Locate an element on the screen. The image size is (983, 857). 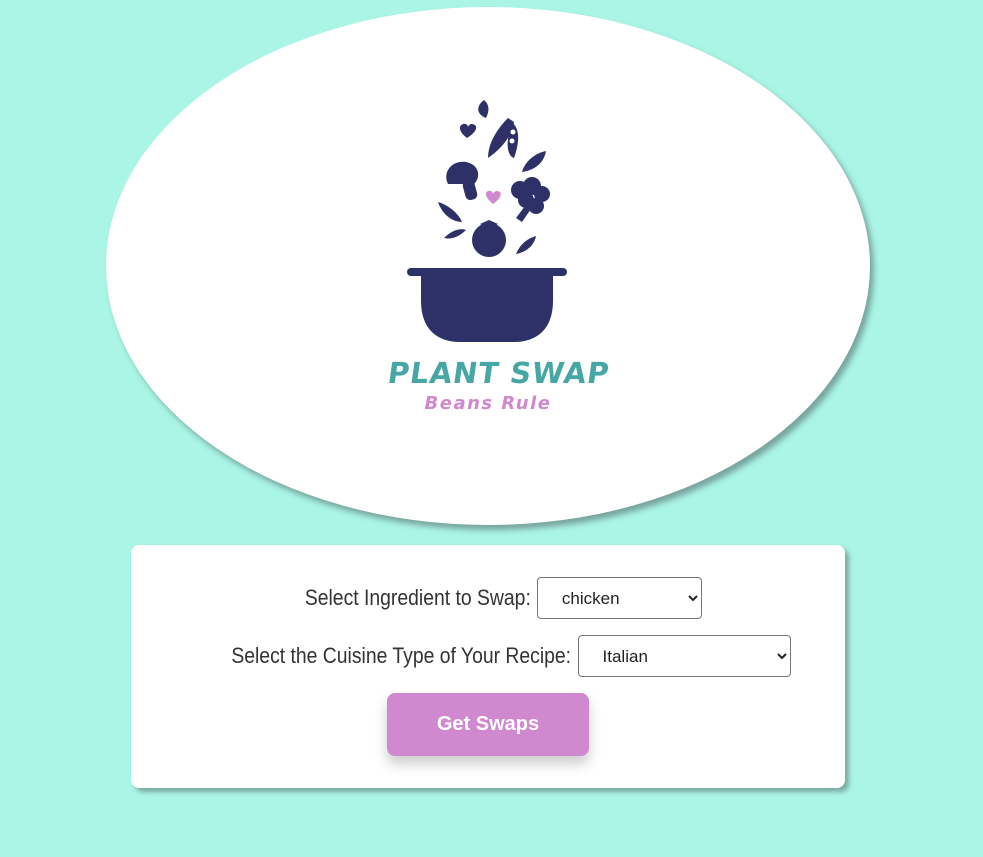
cuisine-select: Italian is located at coordinates (684, 656).